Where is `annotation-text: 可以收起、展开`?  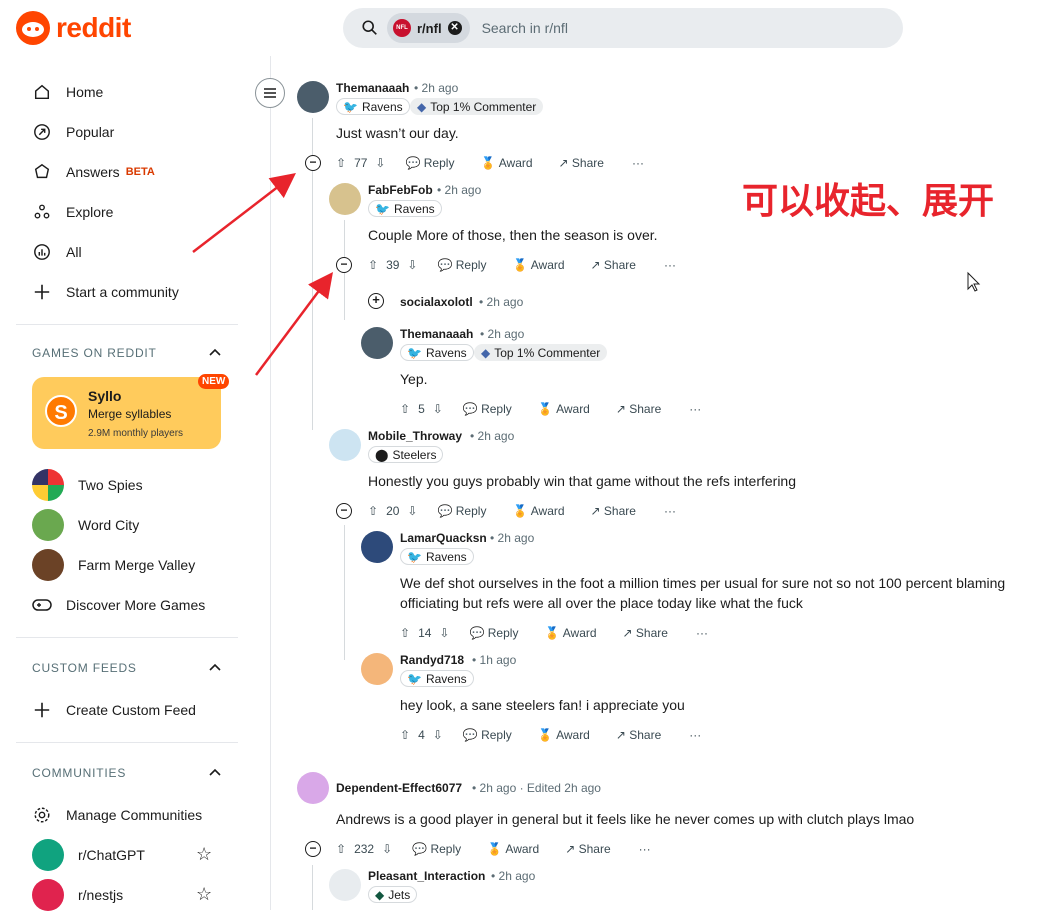
annotation-text: 可以收起、展开 is located at coordinates (868, 200).